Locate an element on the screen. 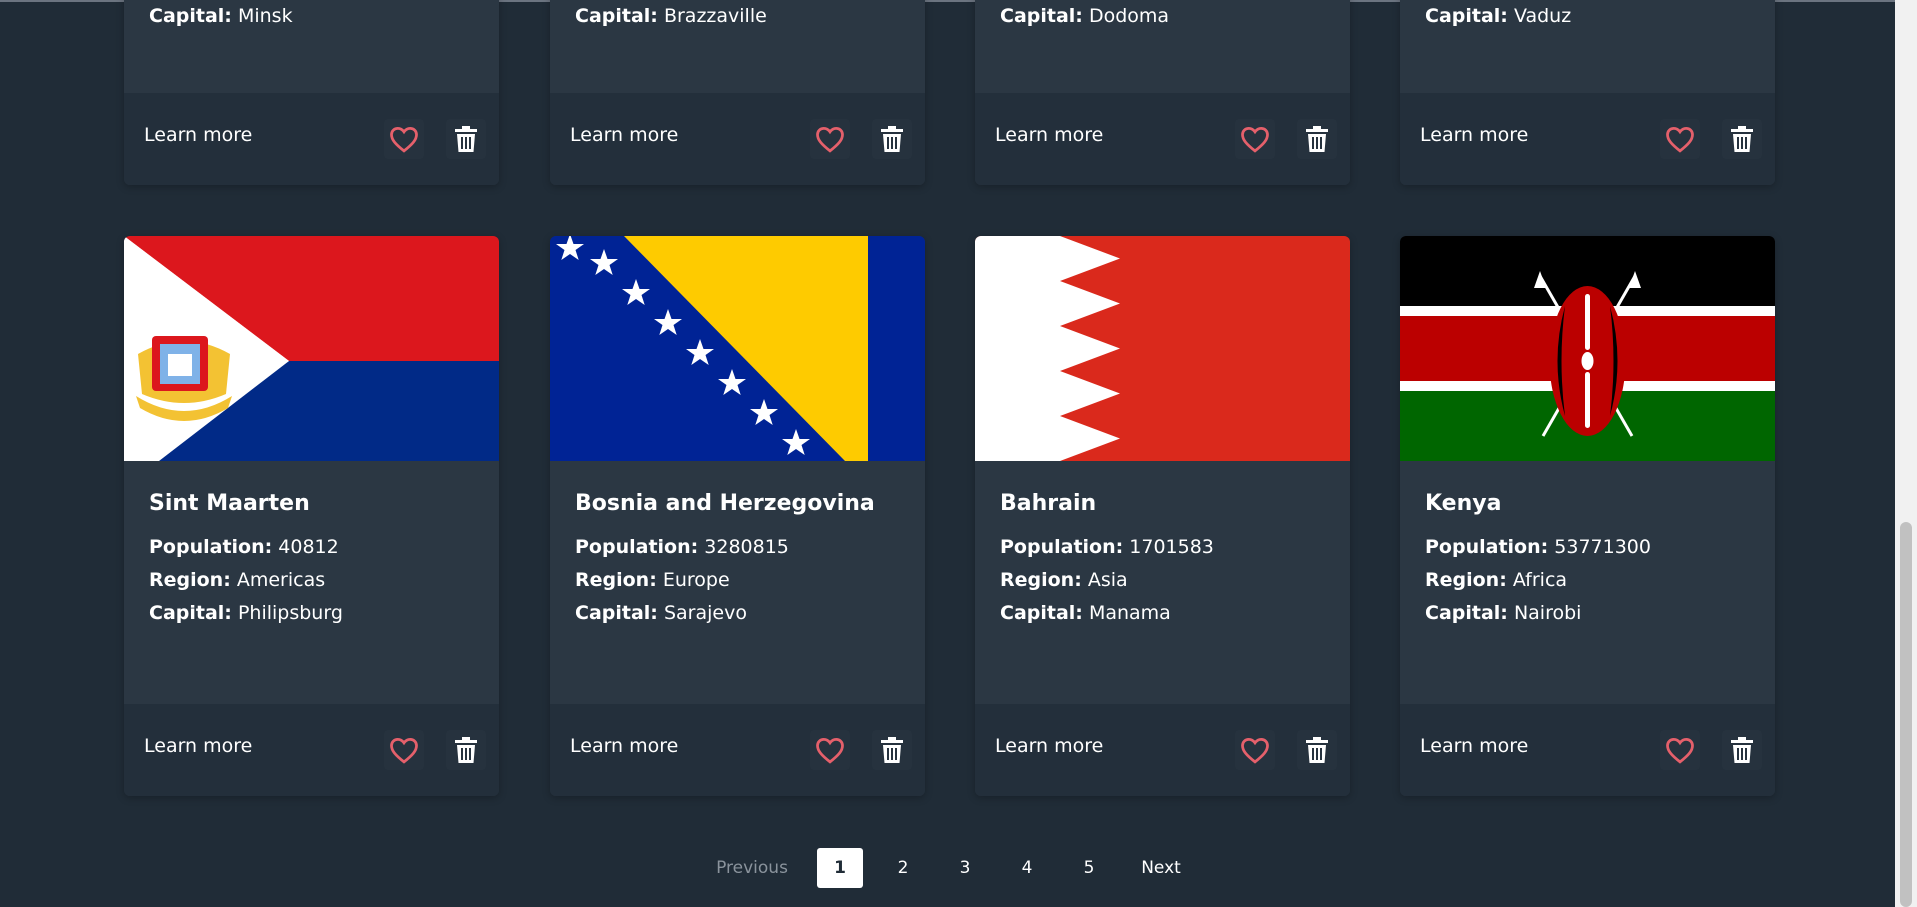  capital-value: Philipsburg is located at coordinates (290, 613).